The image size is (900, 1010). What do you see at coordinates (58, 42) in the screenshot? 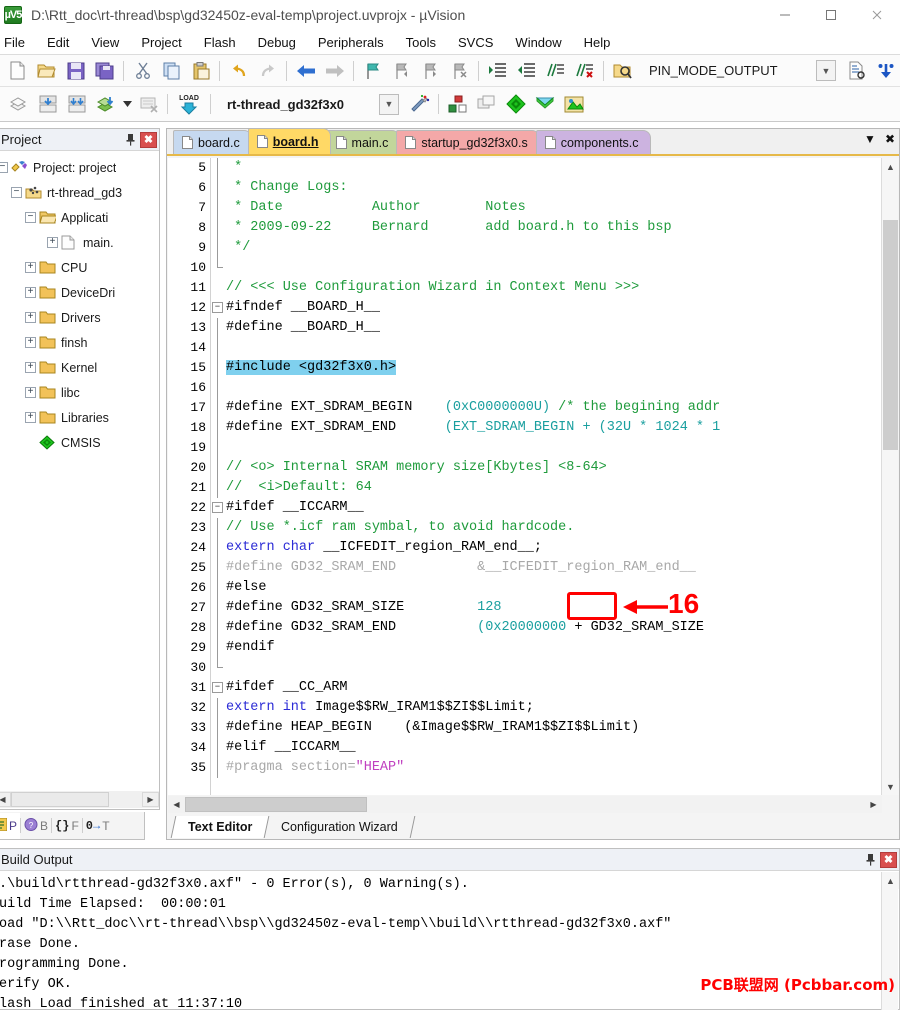
I see `menu-edit: Edit` at bounding box center [58, 42].